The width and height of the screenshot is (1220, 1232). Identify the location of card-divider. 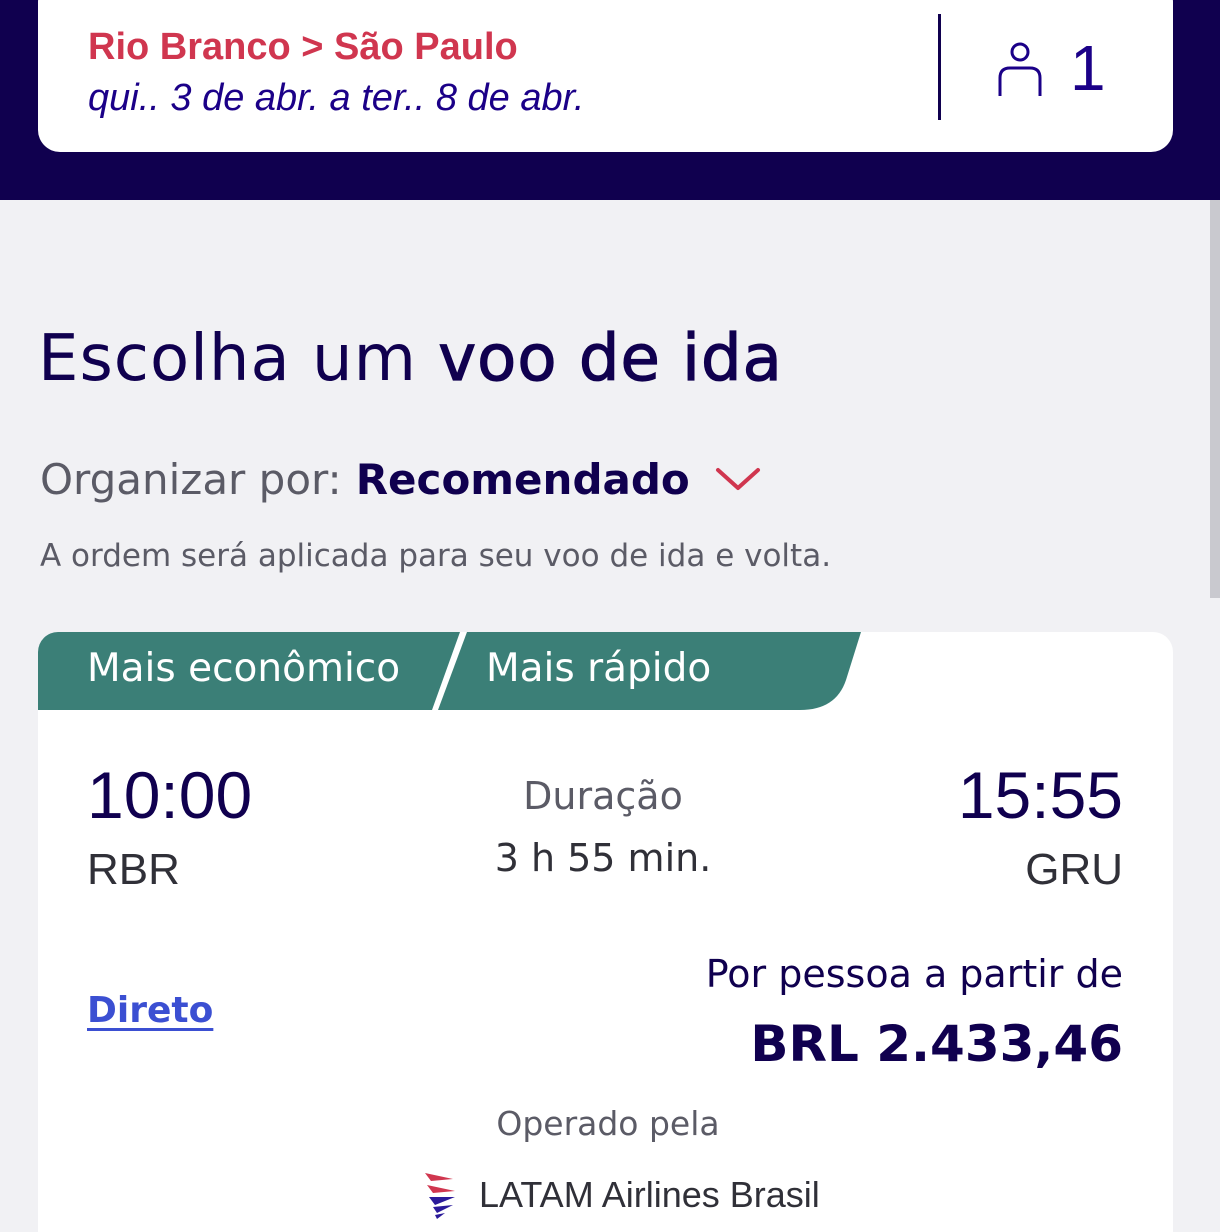
(939, 67).